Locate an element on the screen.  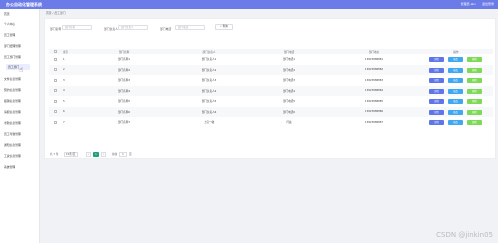
prev-page-button: ‹ is located at coordinates (88, 154).